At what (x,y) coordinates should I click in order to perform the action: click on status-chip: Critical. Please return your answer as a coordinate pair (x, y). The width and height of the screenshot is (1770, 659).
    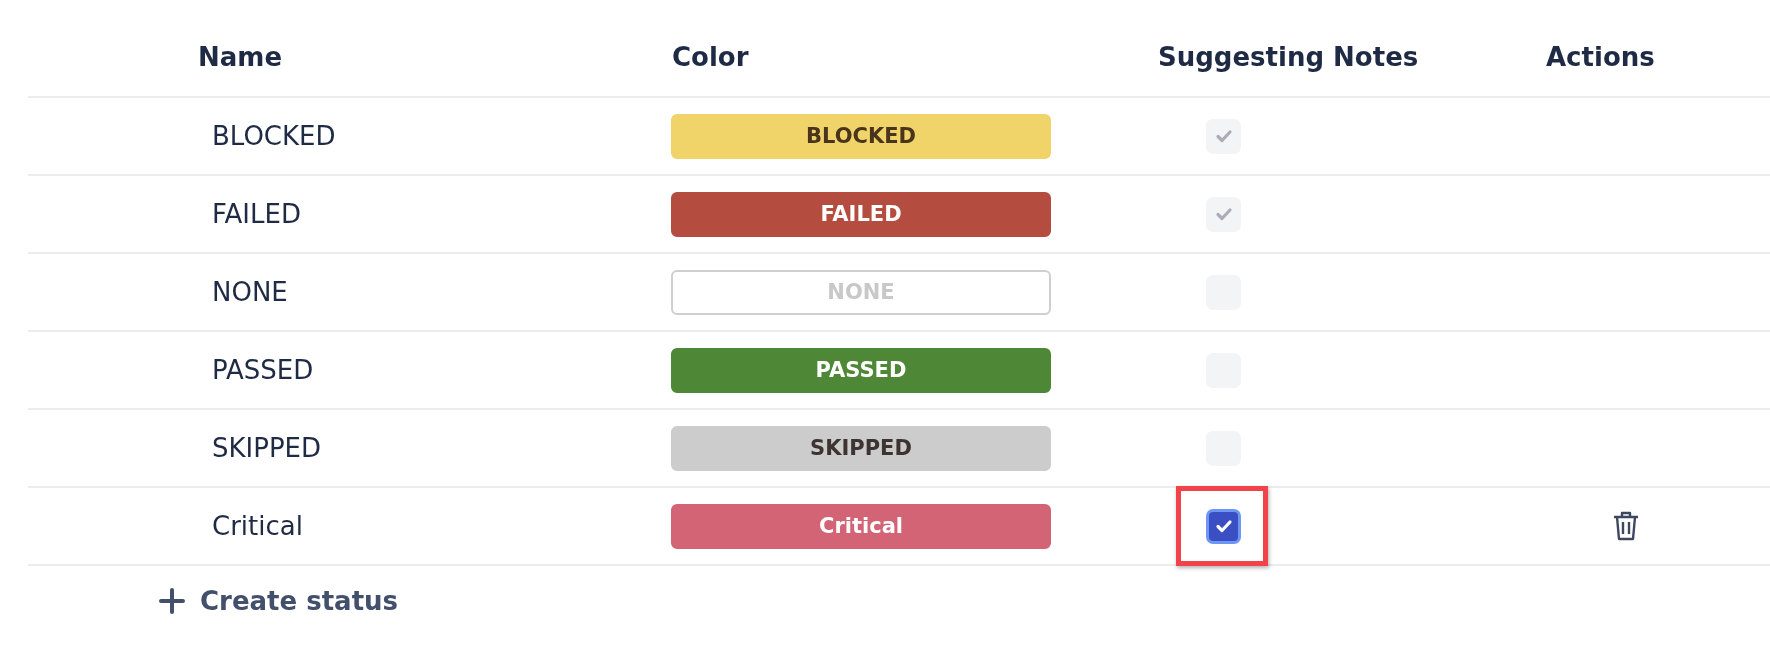
    Looking at the image, I should click on (861, 526).